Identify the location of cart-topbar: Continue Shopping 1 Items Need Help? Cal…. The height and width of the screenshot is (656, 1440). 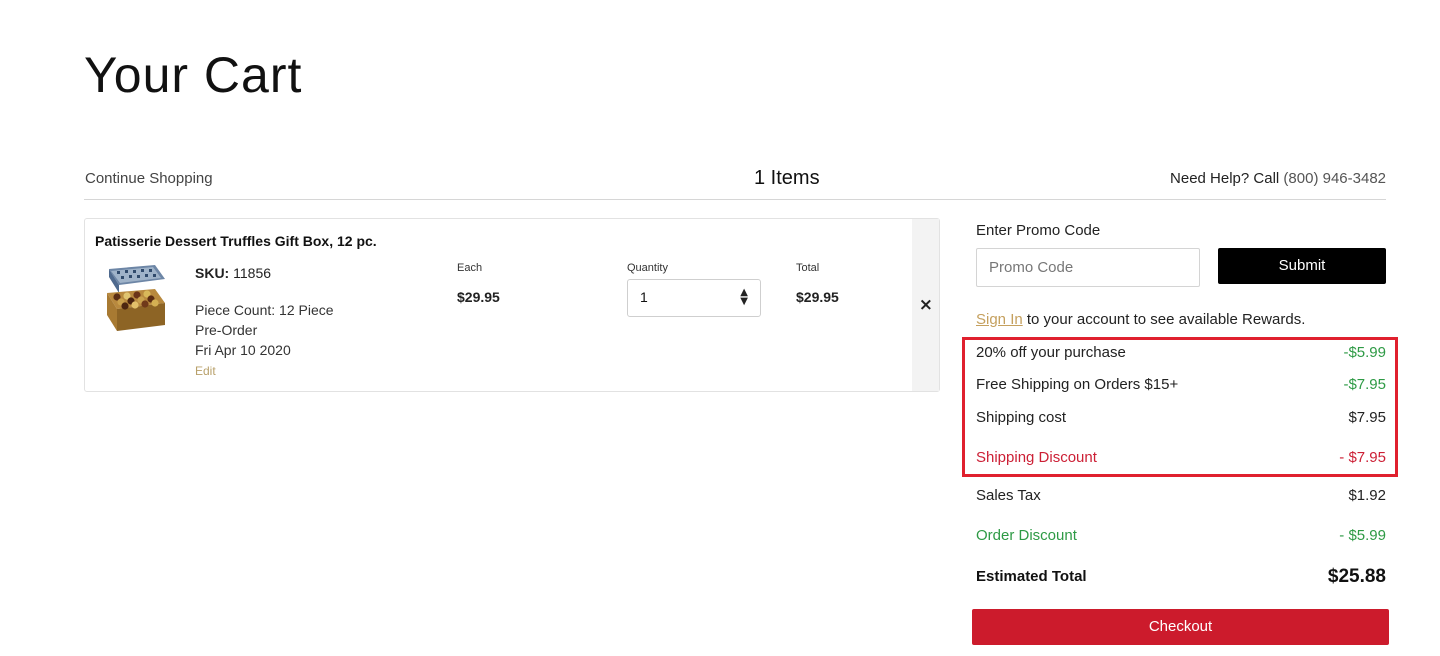
(735, 180).